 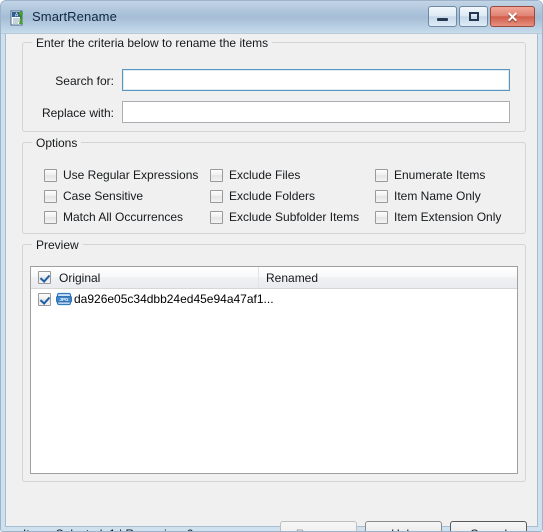 What do you see at coordinates (57, 245) in the screenshot?
I see `preview-group-title: Preview` at bounding box center [57, 245].